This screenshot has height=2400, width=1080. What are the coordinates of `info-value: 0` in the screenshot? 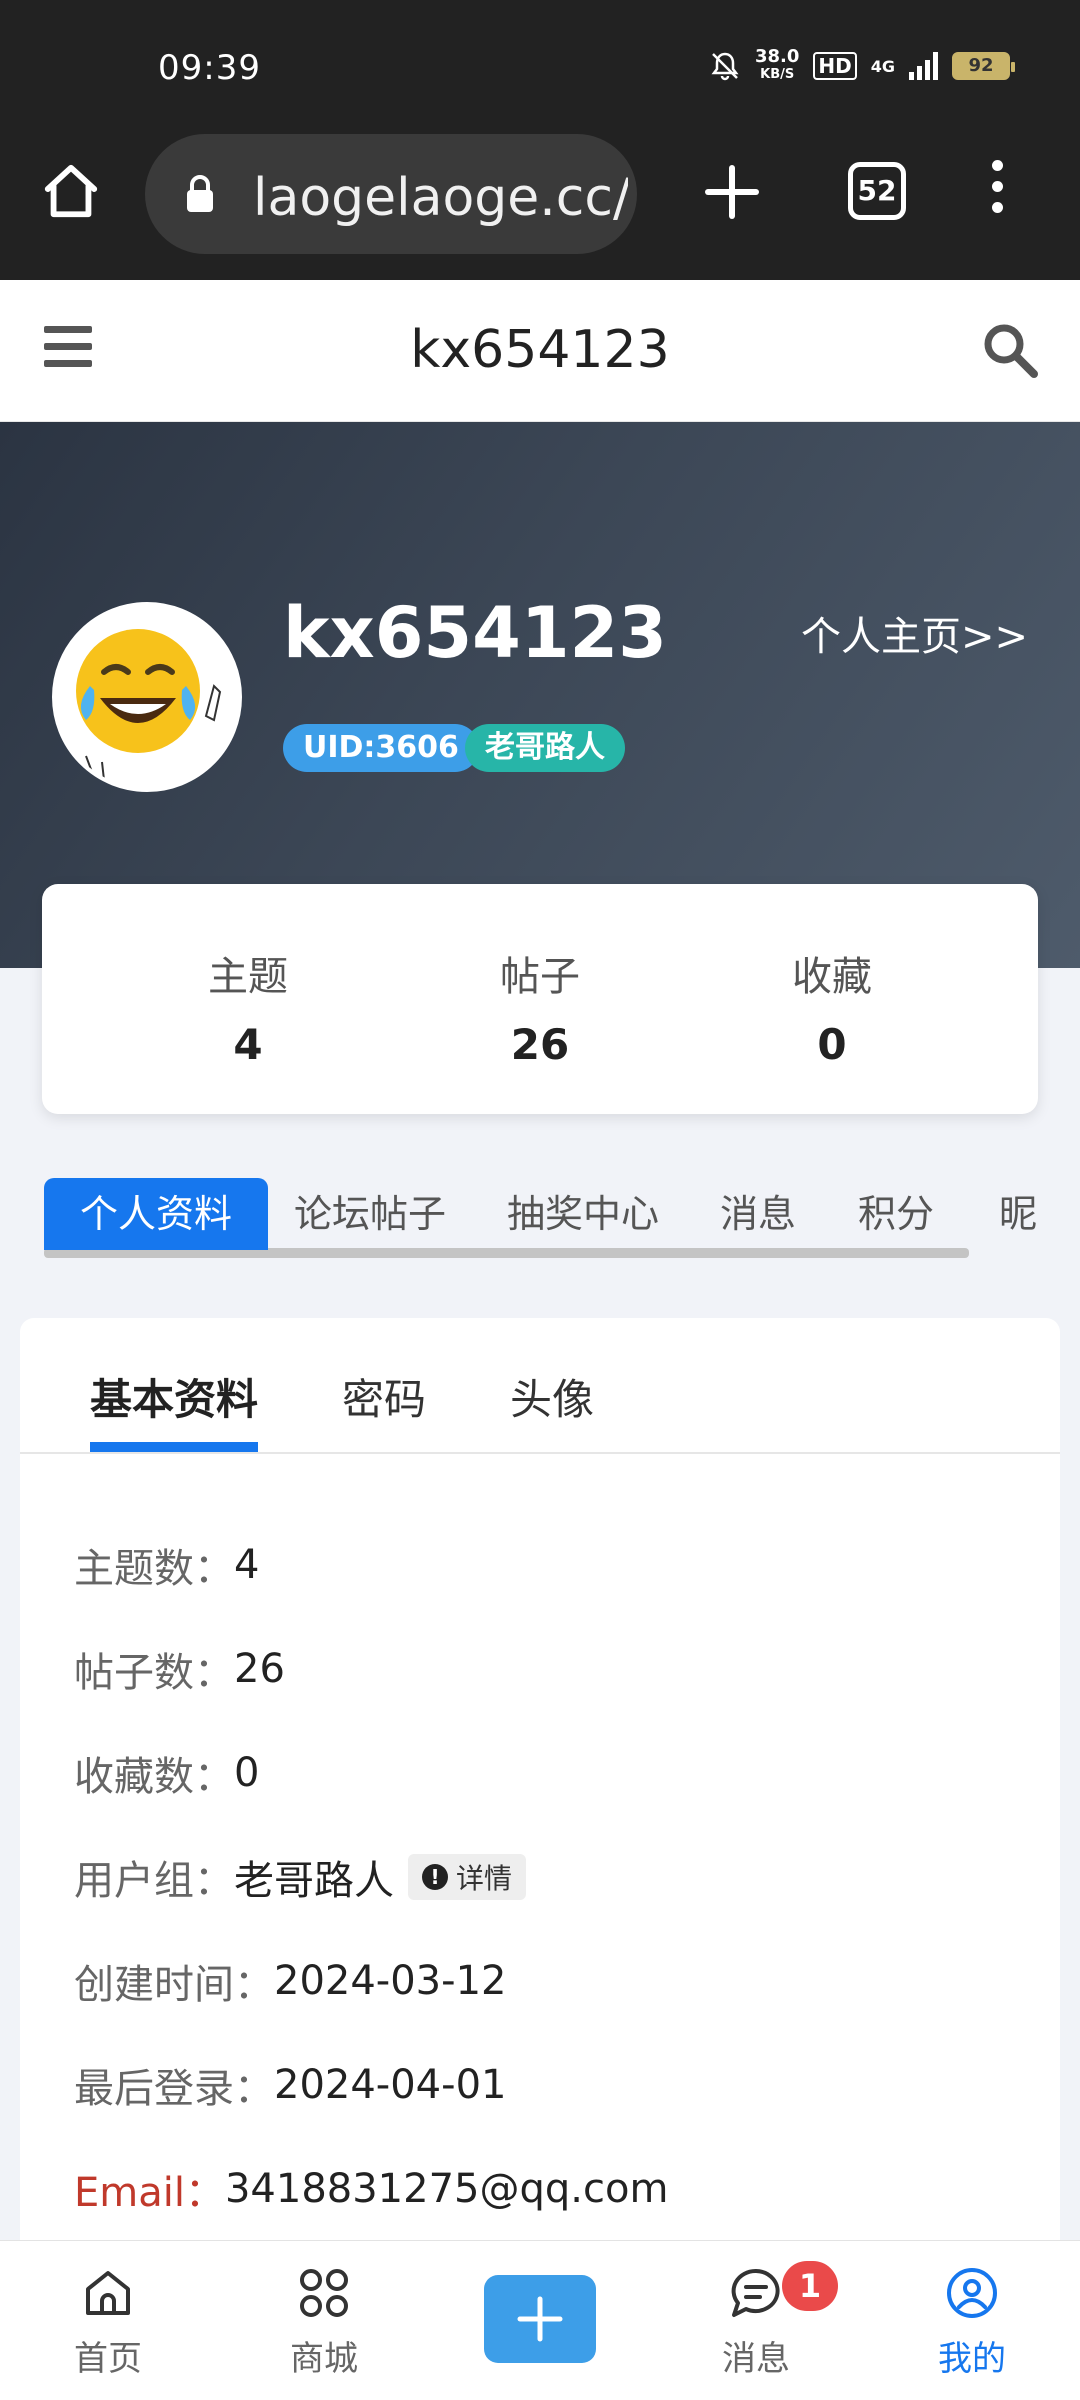 It's located at (247, 1773).